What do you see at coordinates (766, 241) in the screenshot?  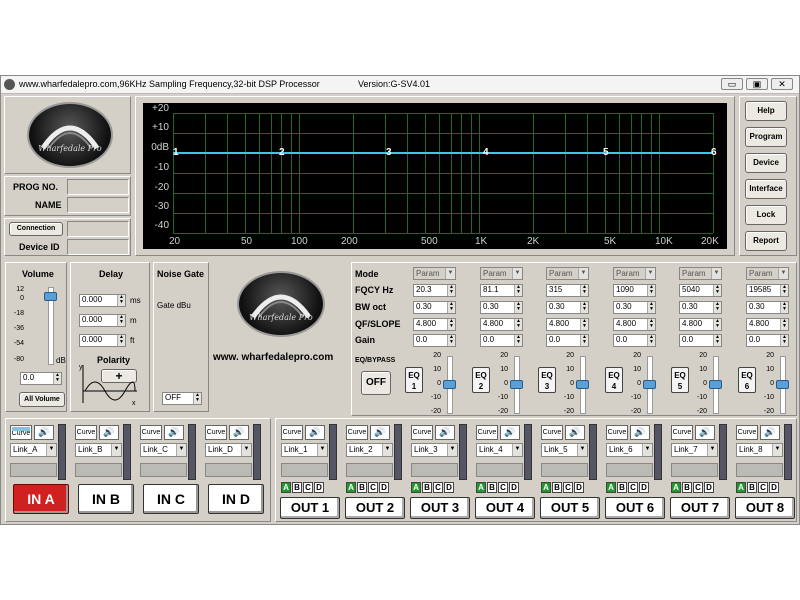 I see `report-button: Report` at bounding box center [766, 241].